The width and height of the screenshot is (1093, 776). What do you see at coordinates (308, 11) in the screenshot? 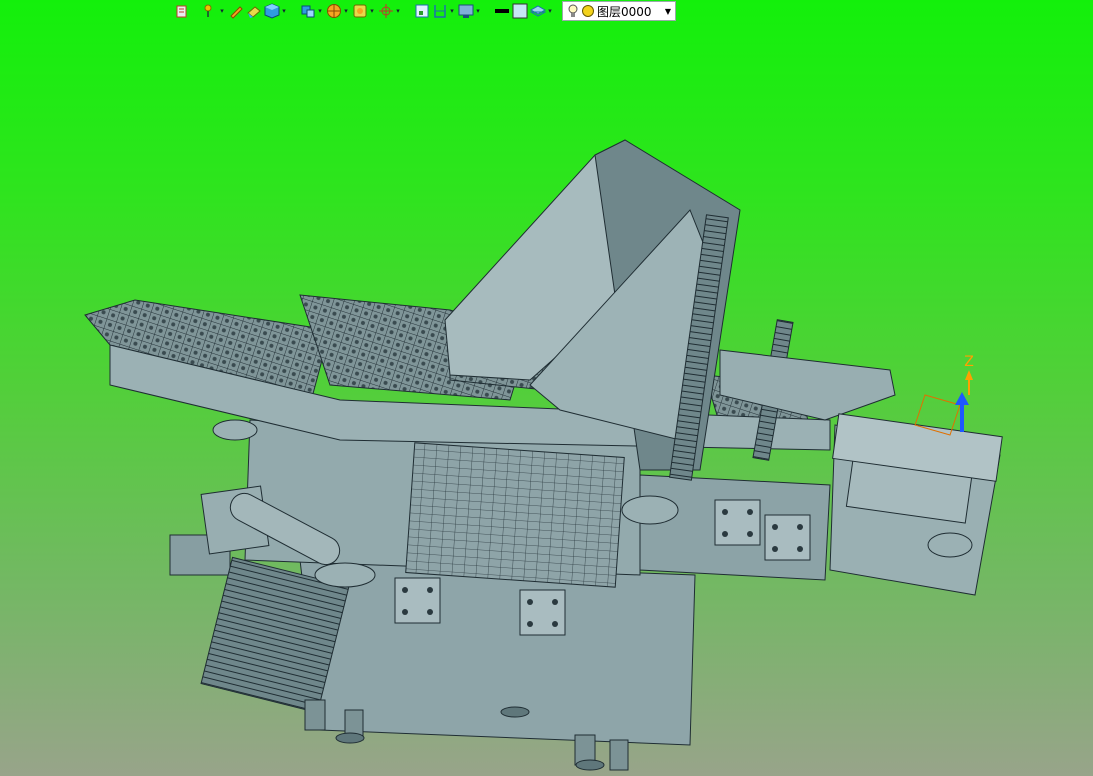
I see `show-hide-icon` at bounding box center [308, 11].